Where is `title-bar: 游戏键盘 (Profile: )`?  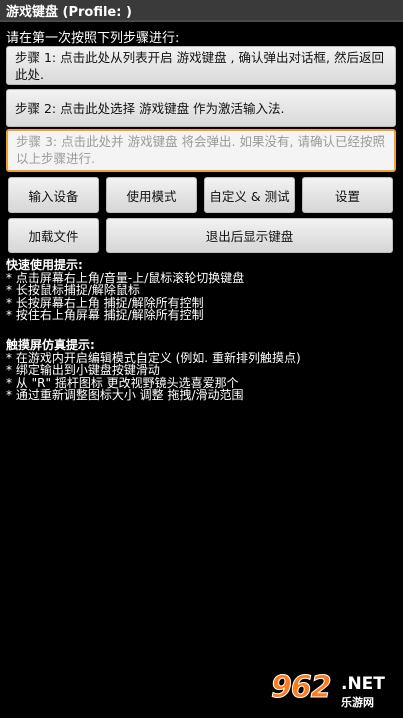 title-bar: 游戏键盘 (Profile: ) is located at coordinates (201, 11).